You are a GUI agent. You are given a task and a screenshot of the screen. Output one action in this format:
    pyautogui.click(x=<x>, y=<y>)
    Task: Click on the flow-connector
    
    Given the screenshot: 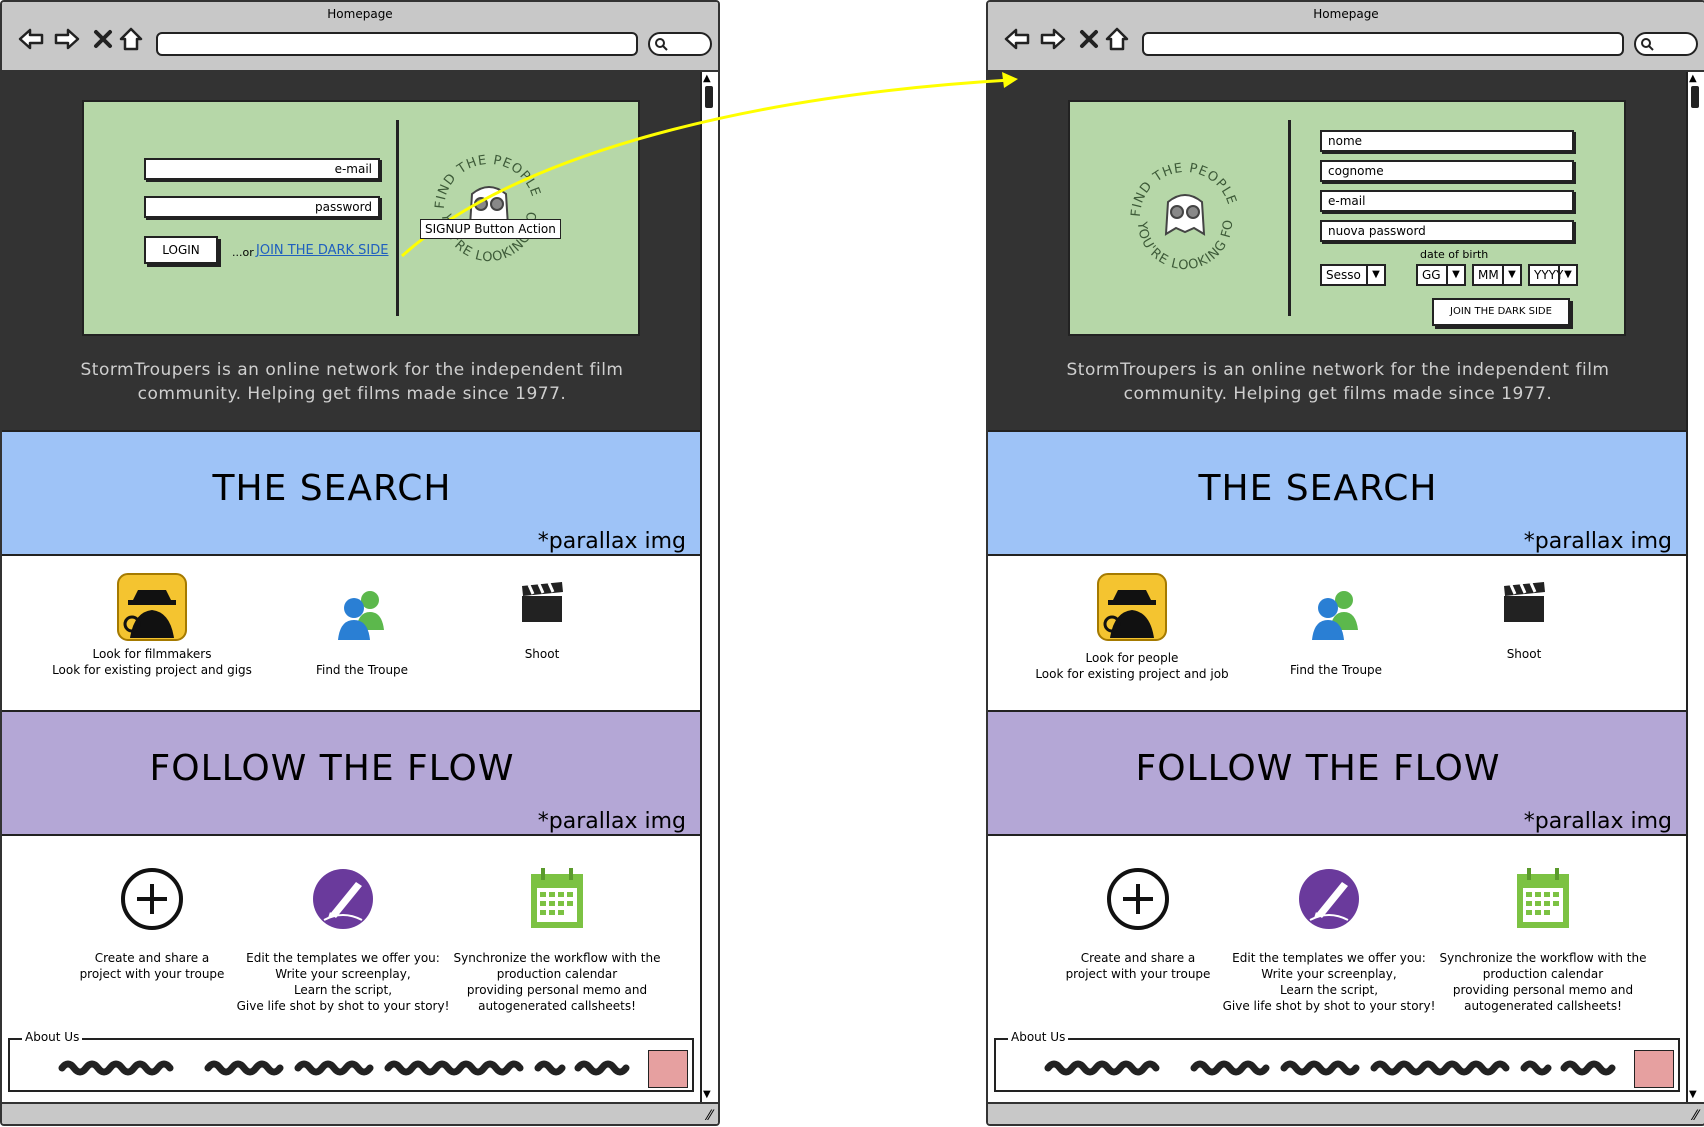 What is the action you would take?
    pyautogui.click(x=709, y=165)
    